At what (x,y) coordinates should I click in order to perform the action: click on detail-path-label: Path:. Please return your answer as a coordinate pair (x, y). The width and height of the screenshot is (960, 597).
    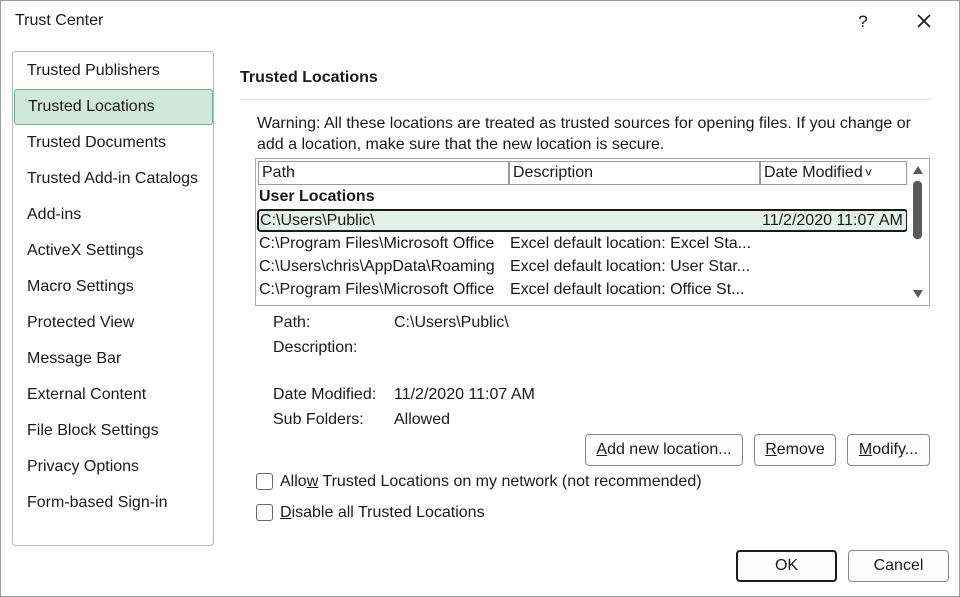
    Looking at the image, I should click on (292, 322).